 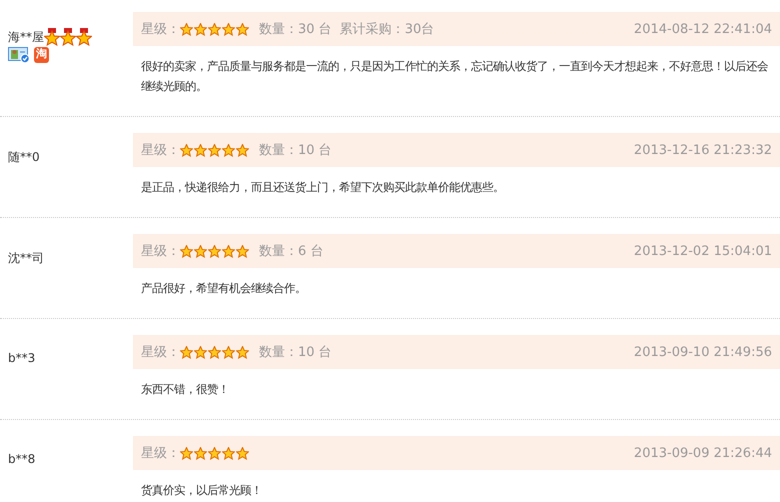 What do you see at coordinates (22, 459) in the screenshot?
I see `user-name: b**8` at bounding box center [22, 459].